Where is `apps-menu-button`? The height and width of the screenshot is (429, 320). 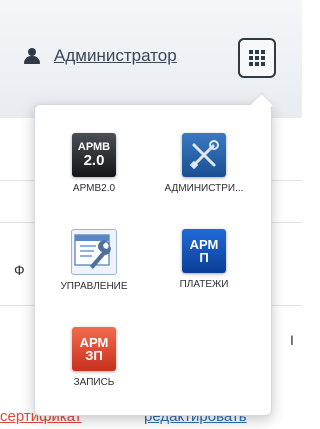
apps-menu-button is located at coordinates (257, 58).